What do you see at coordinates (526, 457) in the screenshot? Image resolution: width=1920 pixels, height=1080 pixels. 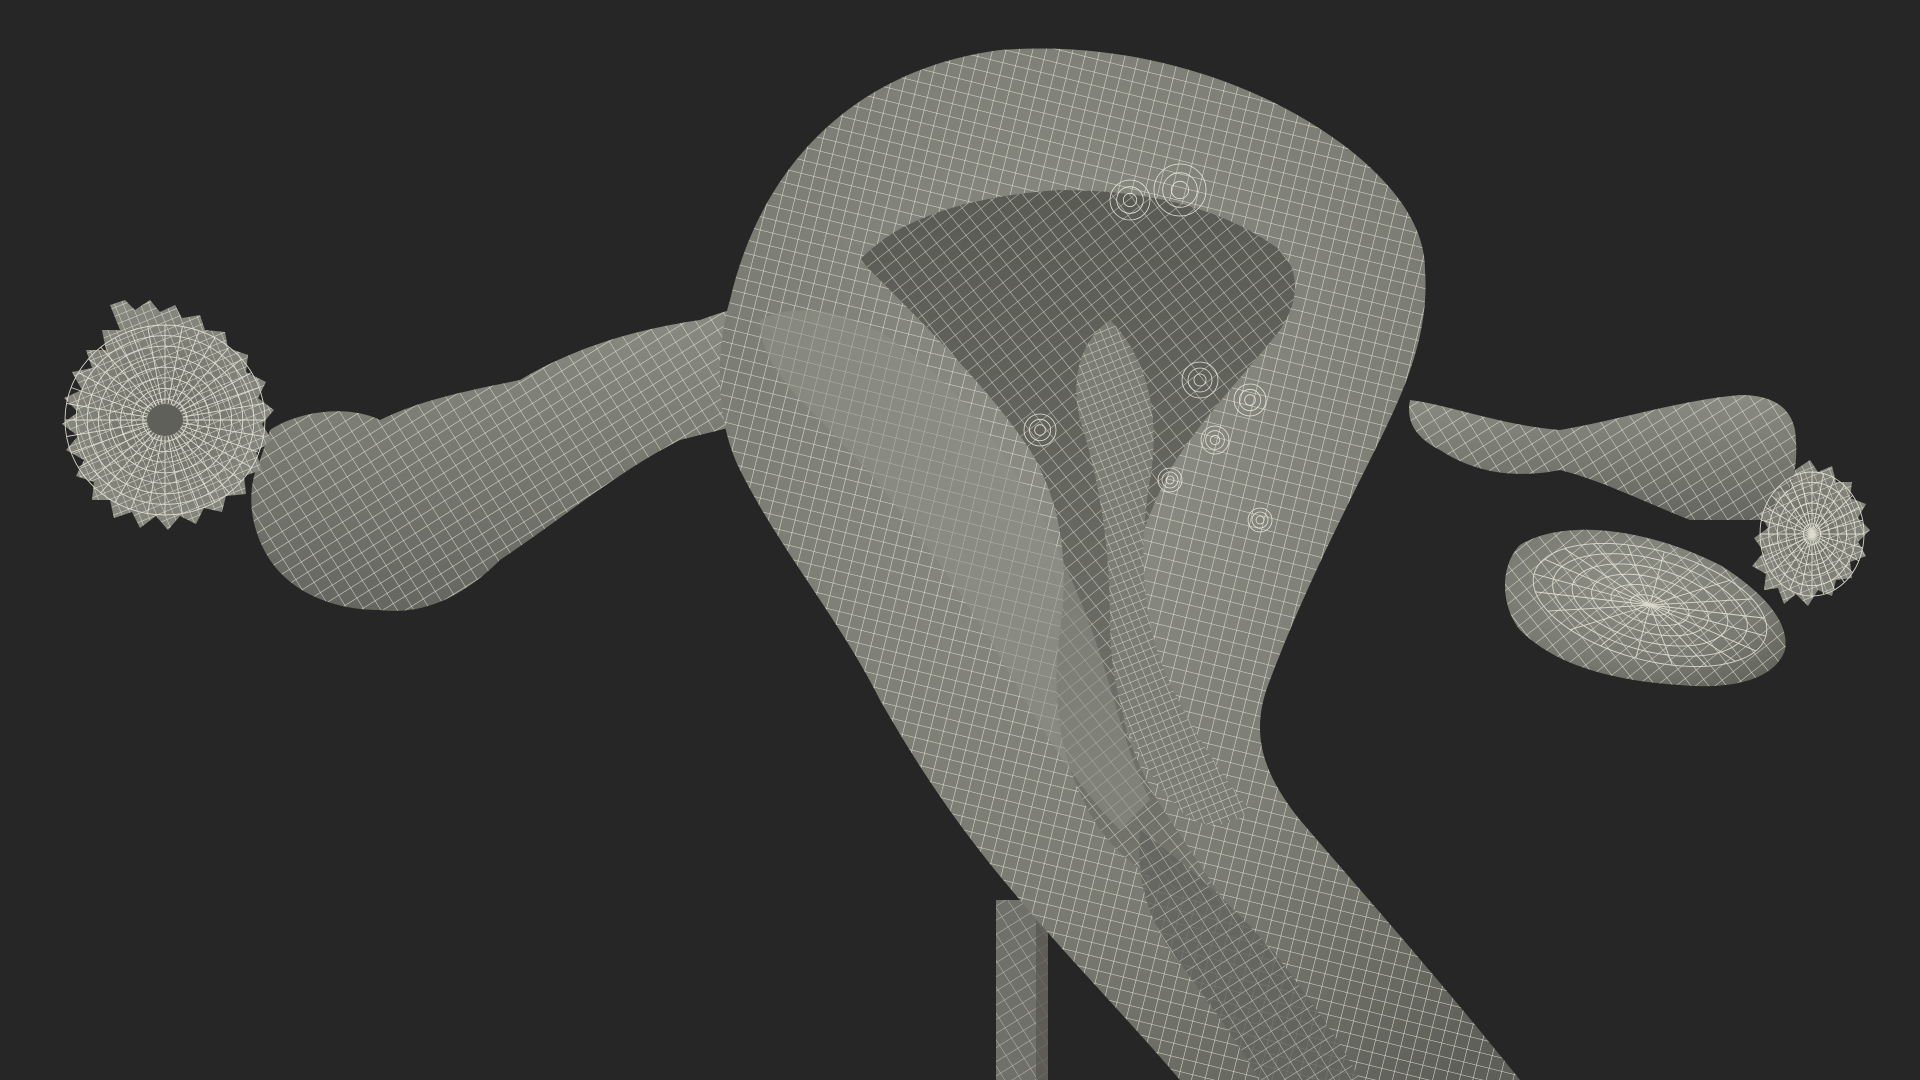 I see `left-fallopian-tube` at bounding box center [526, 457].